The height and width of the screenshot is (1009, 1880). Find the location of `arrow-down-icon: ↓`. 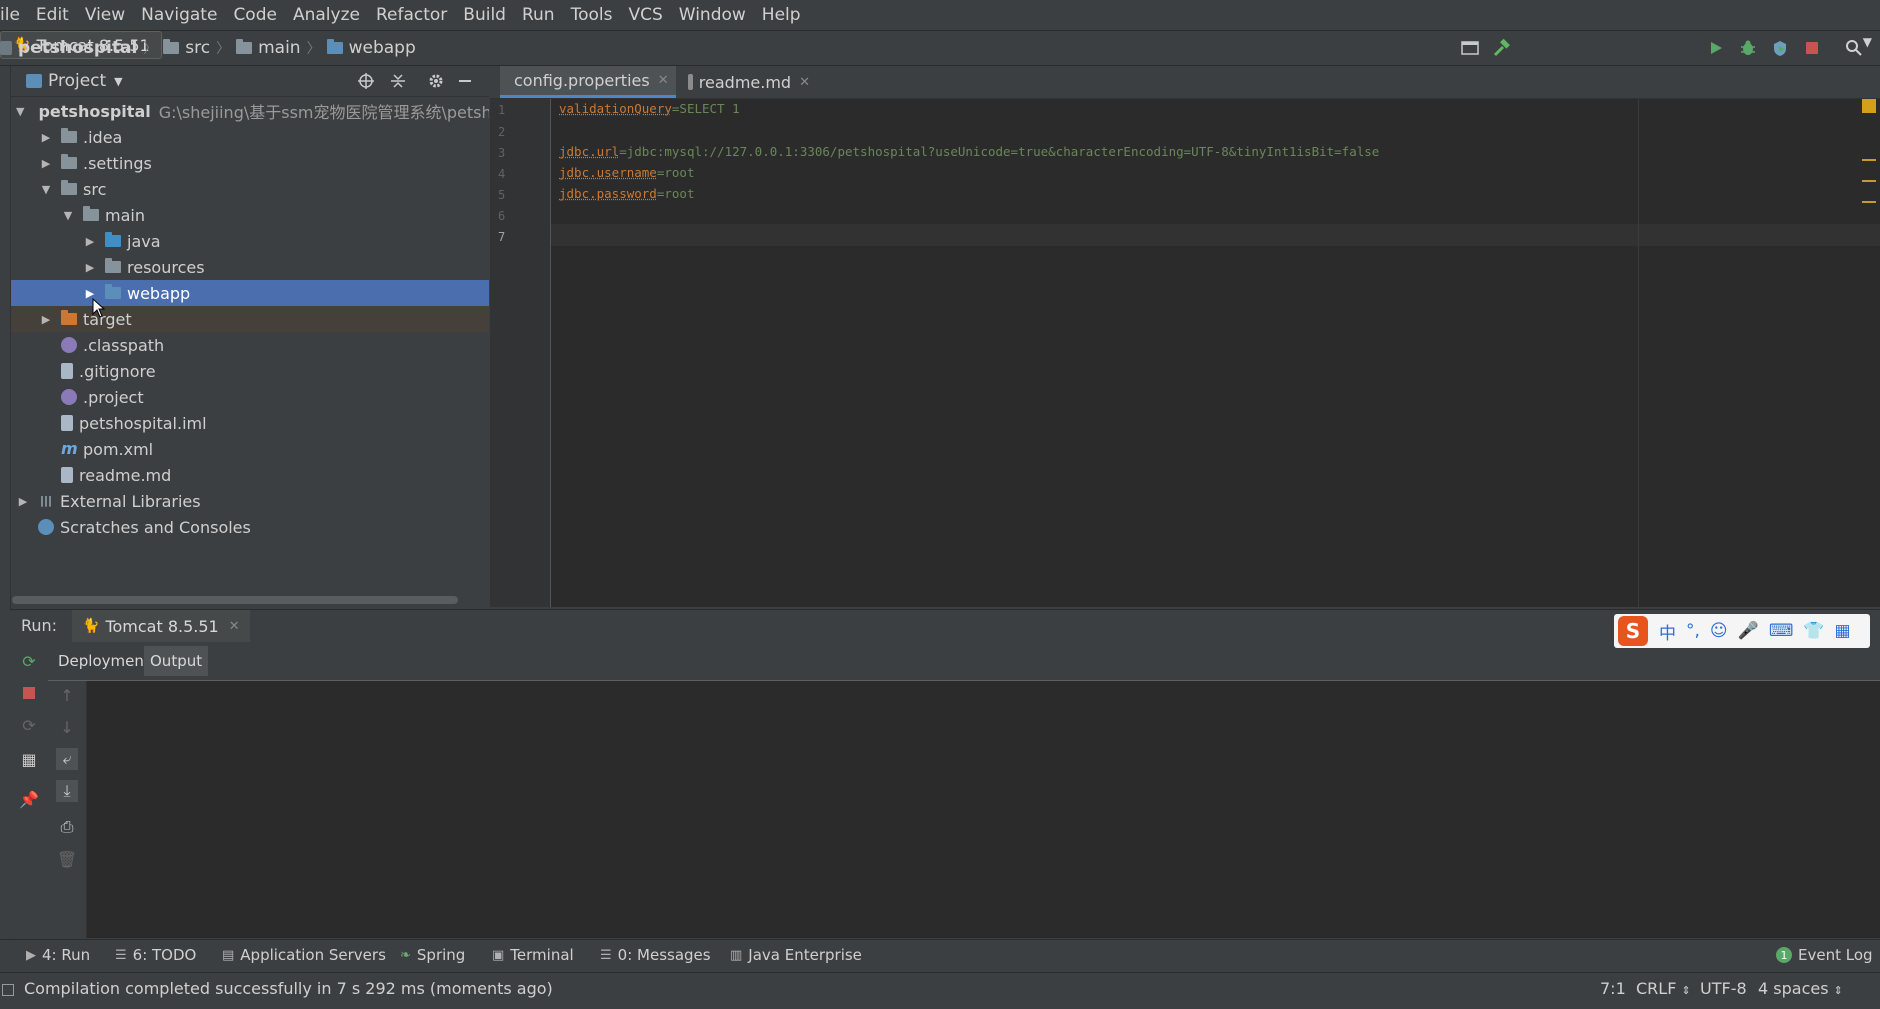

arrow-down-icon: ↓ is located at coordinates (67, 727).